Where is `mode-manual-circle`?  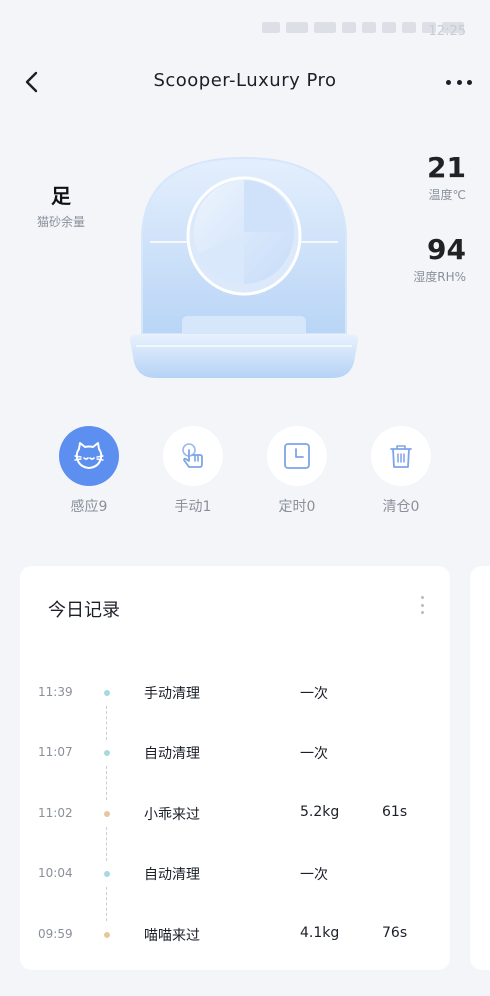
mode-manual-circle is located at coordinates (193, 456).